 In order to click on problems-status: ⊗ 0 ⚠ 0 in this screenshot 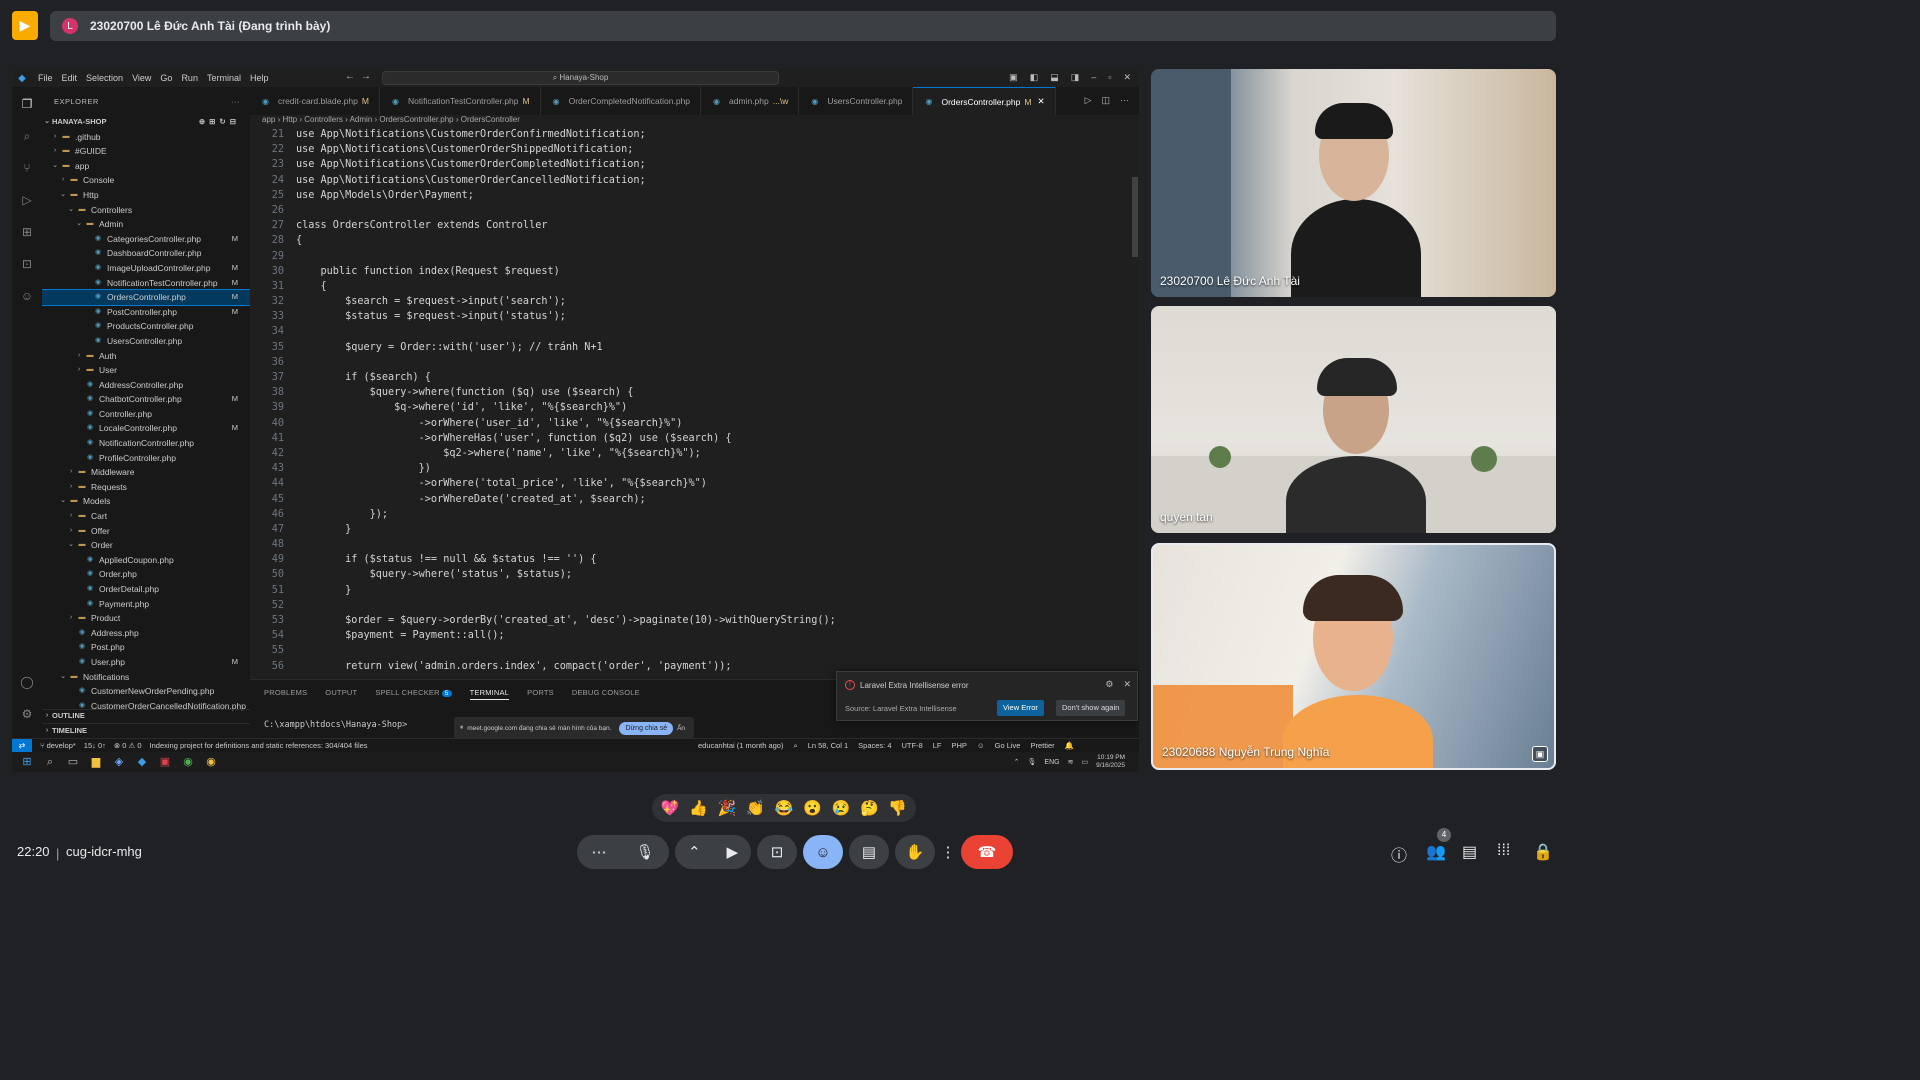, I will do `click(128, 745)`.